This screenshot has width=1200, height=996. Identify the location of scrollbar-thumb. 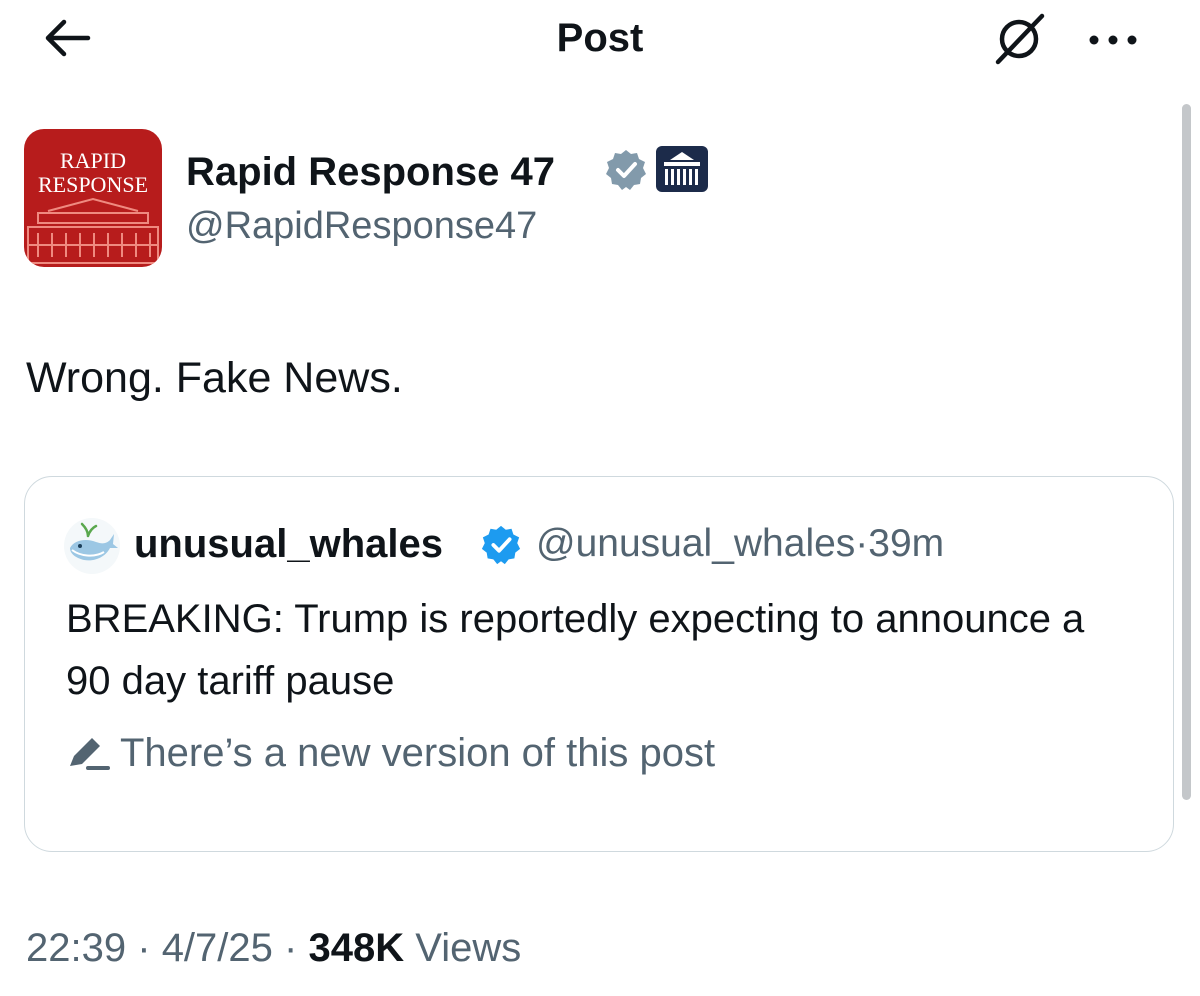
(1186, 452).